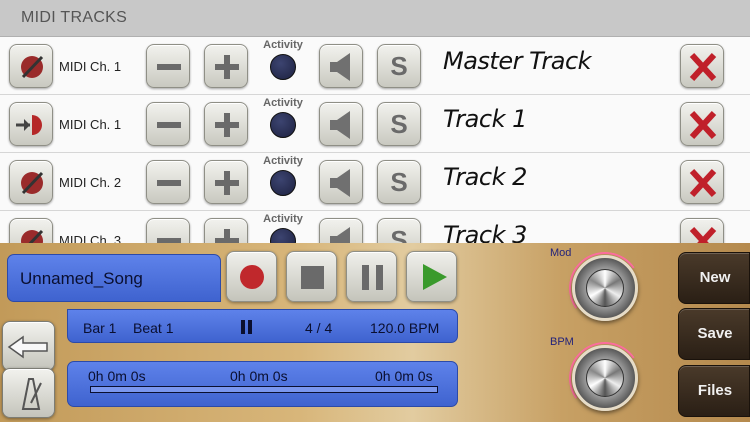 This screenshot has width=750, height=422. Describe the element at coordinates (375, 18) in the screenshot. I see `header: MIDI TRACKS` at that location.